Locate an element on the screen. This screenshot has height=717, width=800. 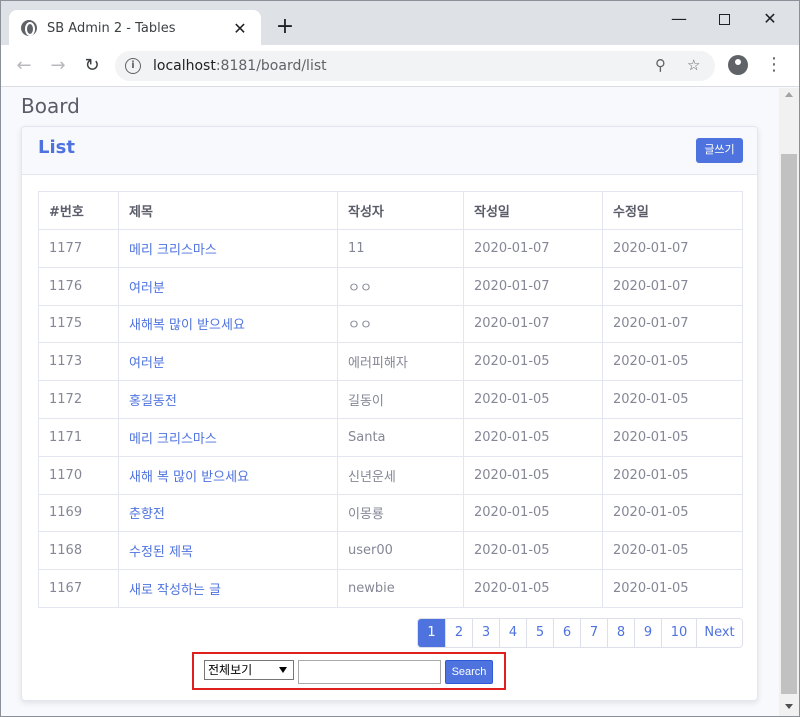
scroll-up-arrow-icon is located at coordinates (789, 94).